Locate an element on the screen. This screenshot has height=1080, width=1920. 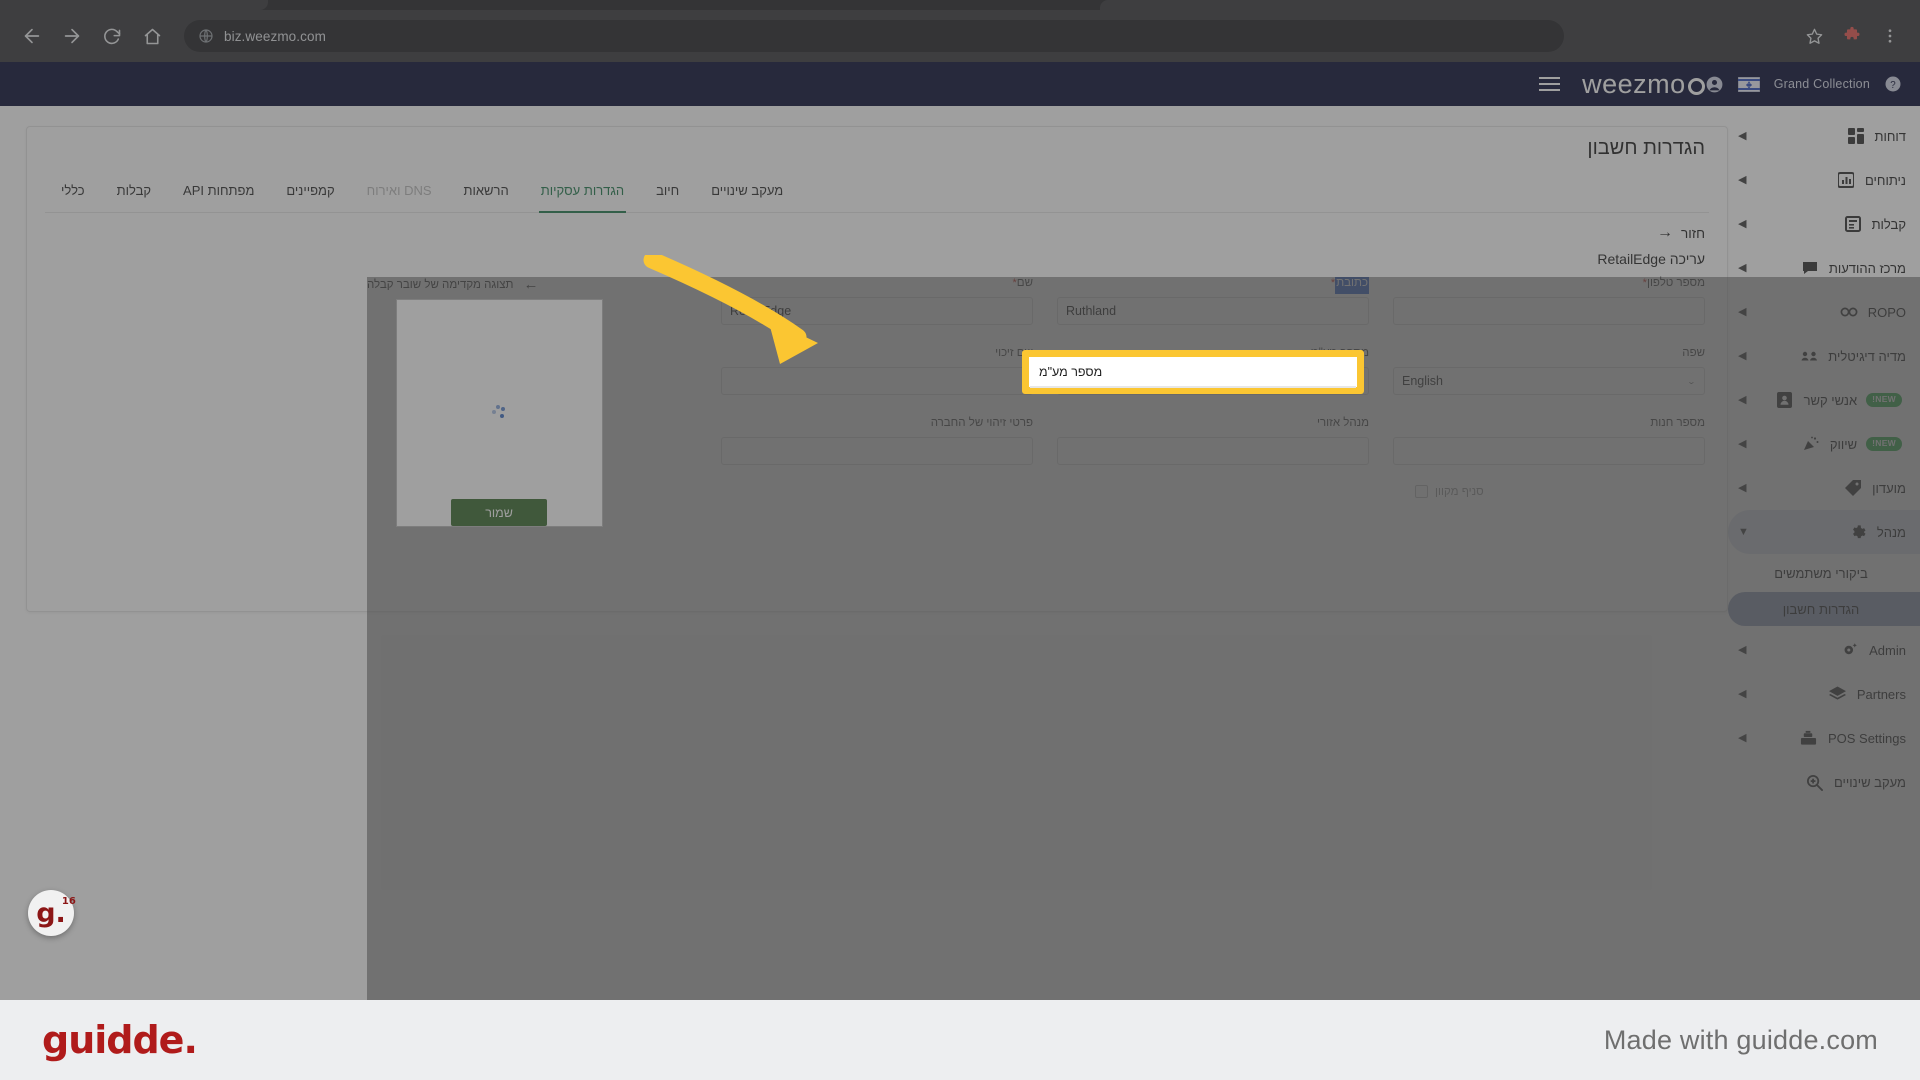
address-input: Ruthland is located at coordinates (1213, 311).